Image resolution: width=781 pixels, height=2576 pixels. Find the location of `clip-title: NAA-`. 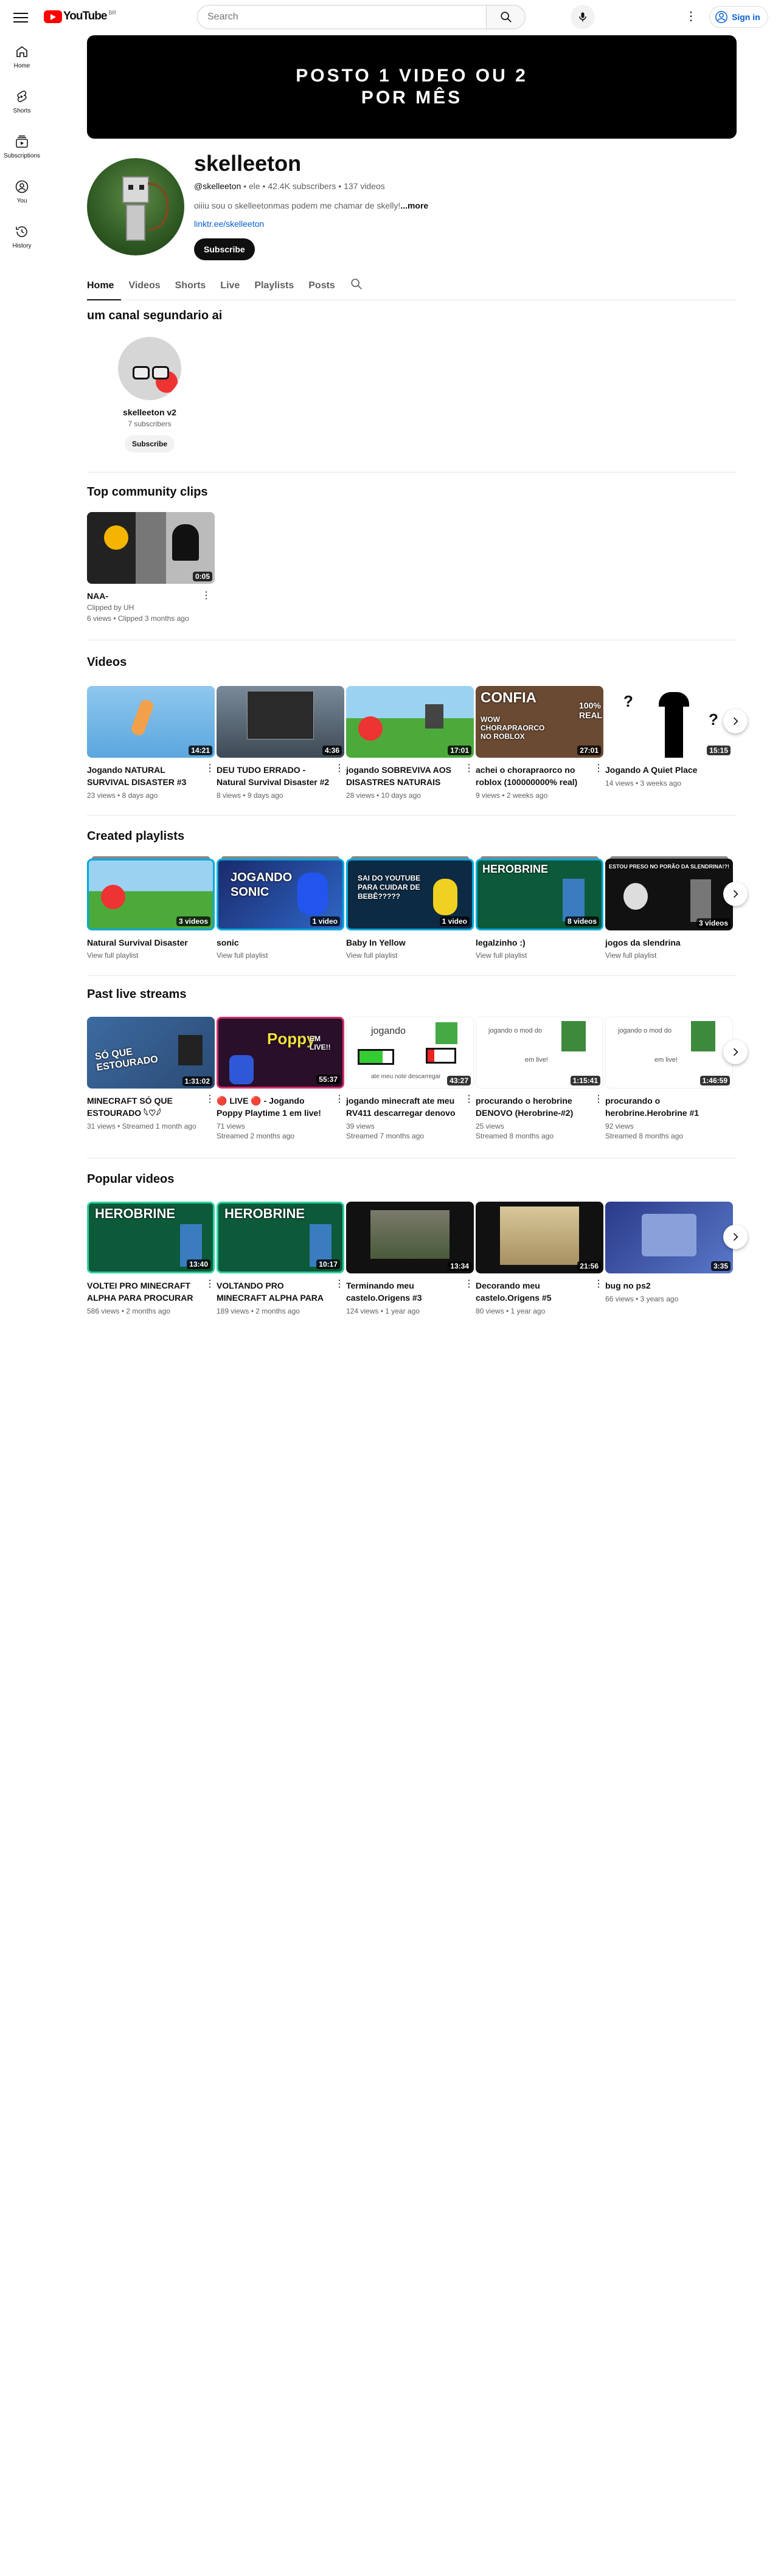

clip-title: NAA- is located at coordinates (151, 596).